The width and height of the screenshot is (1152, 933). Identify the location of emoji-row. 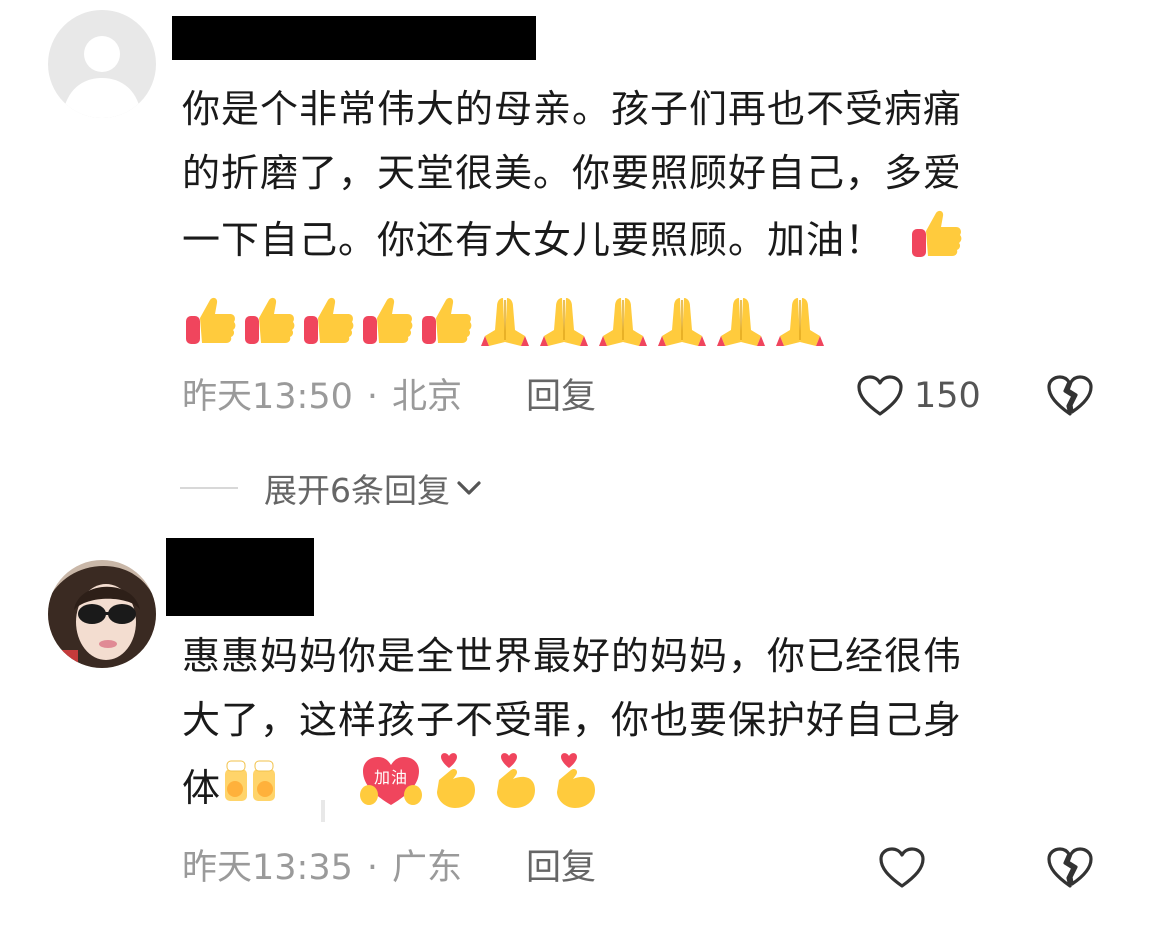
(505, 322).